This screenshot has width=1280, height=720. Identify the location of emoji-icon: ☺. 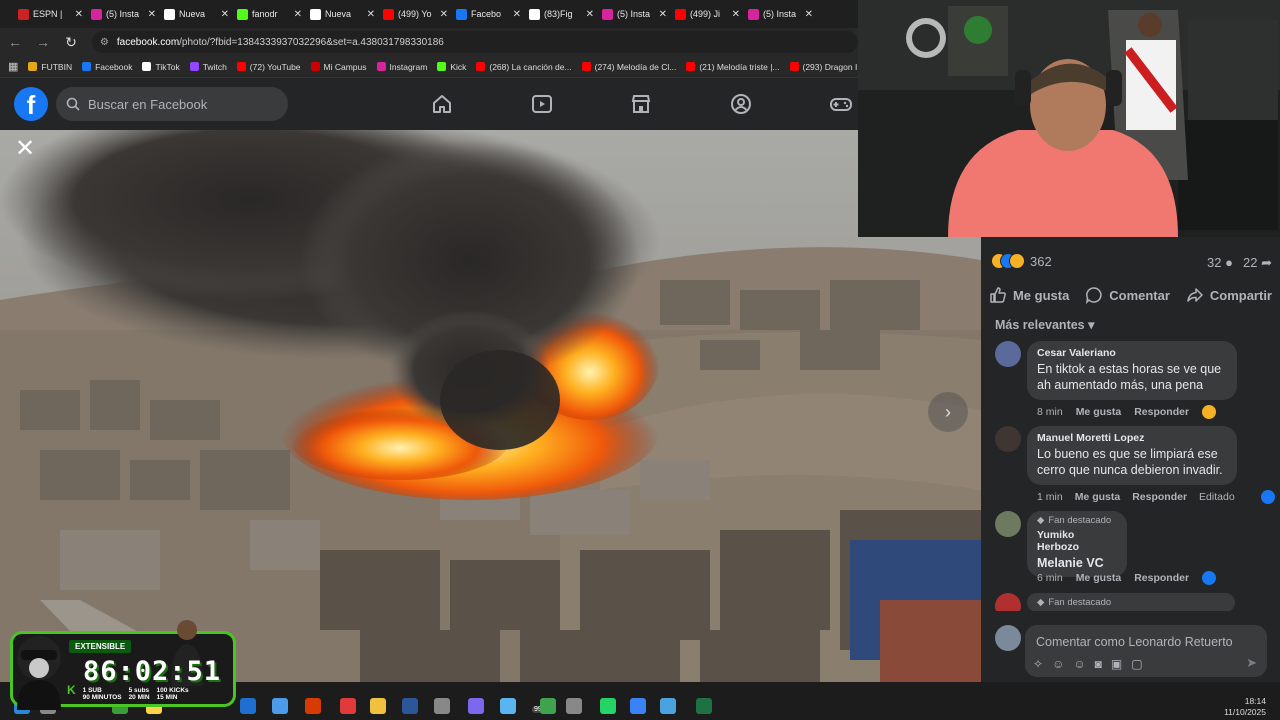
(1079, 664).